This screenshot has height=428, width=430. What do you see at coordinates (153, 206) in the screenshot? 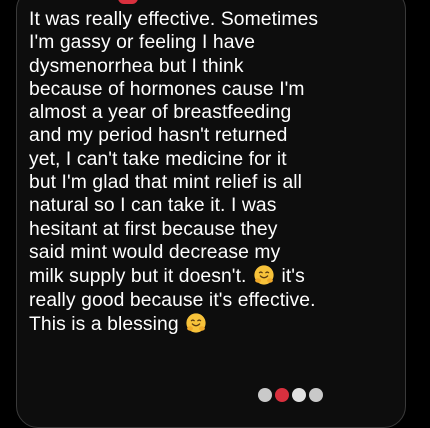
I see `message-line: natural so I can take it. I was` at bounding box center [153, 206].